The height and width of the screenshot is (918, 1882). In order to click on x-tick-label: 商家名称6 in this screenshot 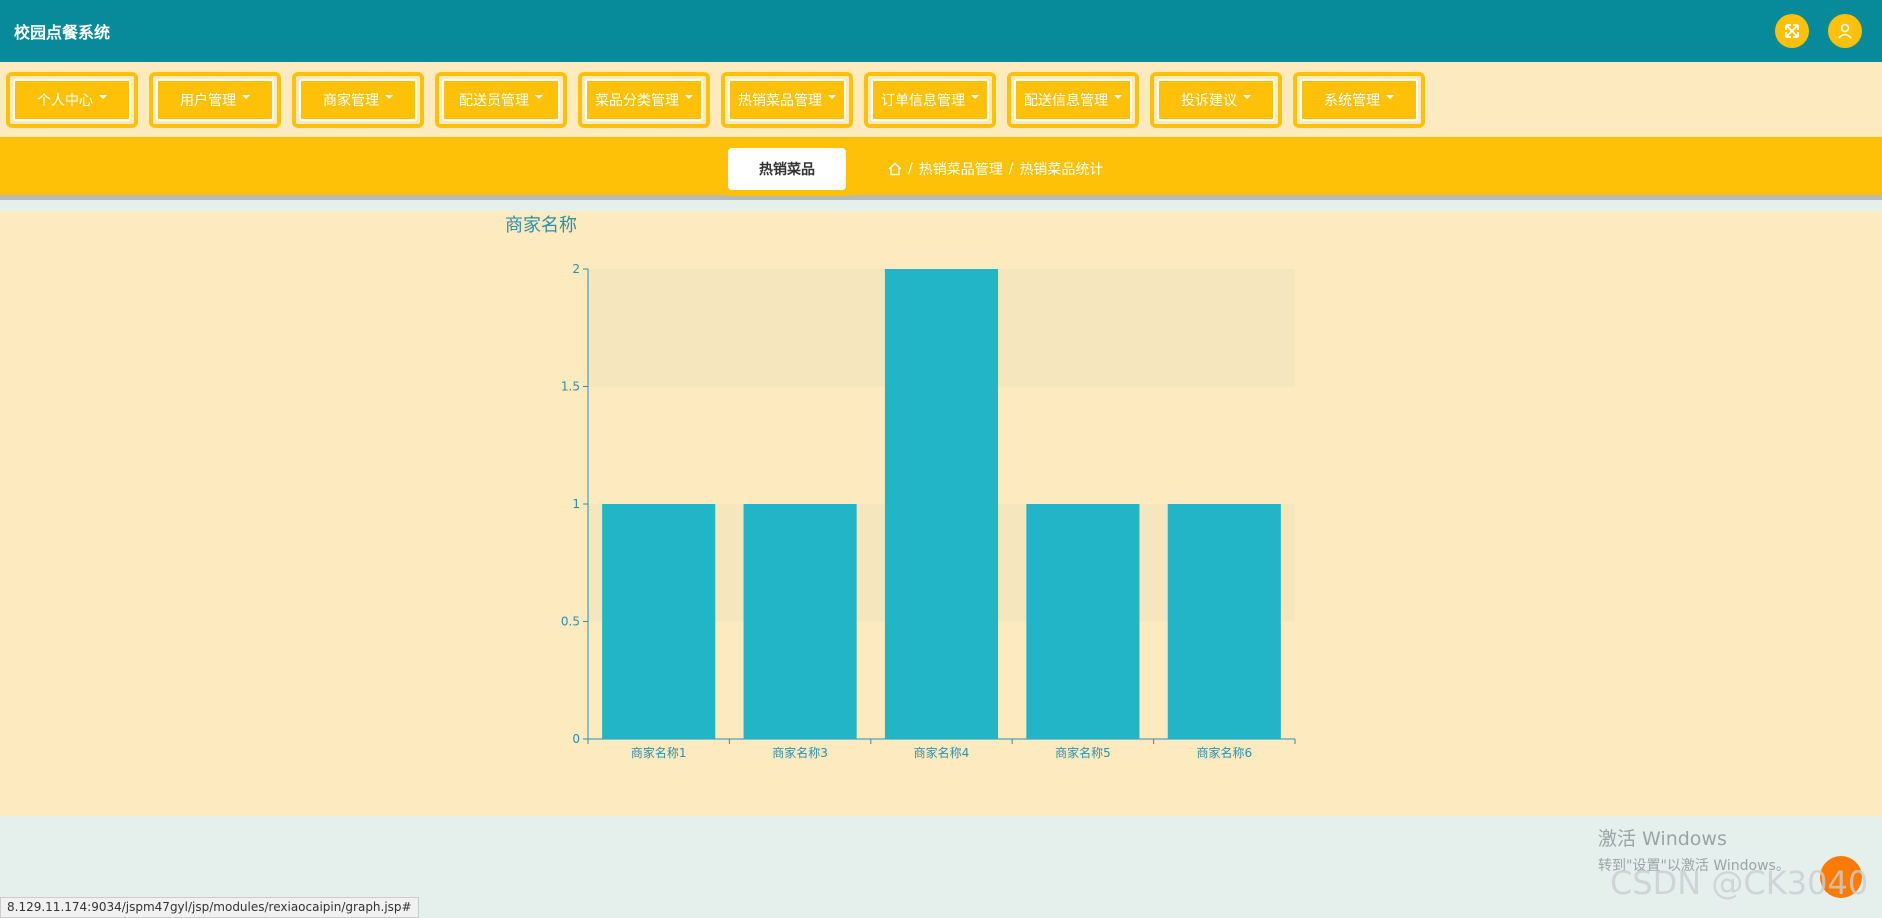, I will do `click(1224, 752)`.